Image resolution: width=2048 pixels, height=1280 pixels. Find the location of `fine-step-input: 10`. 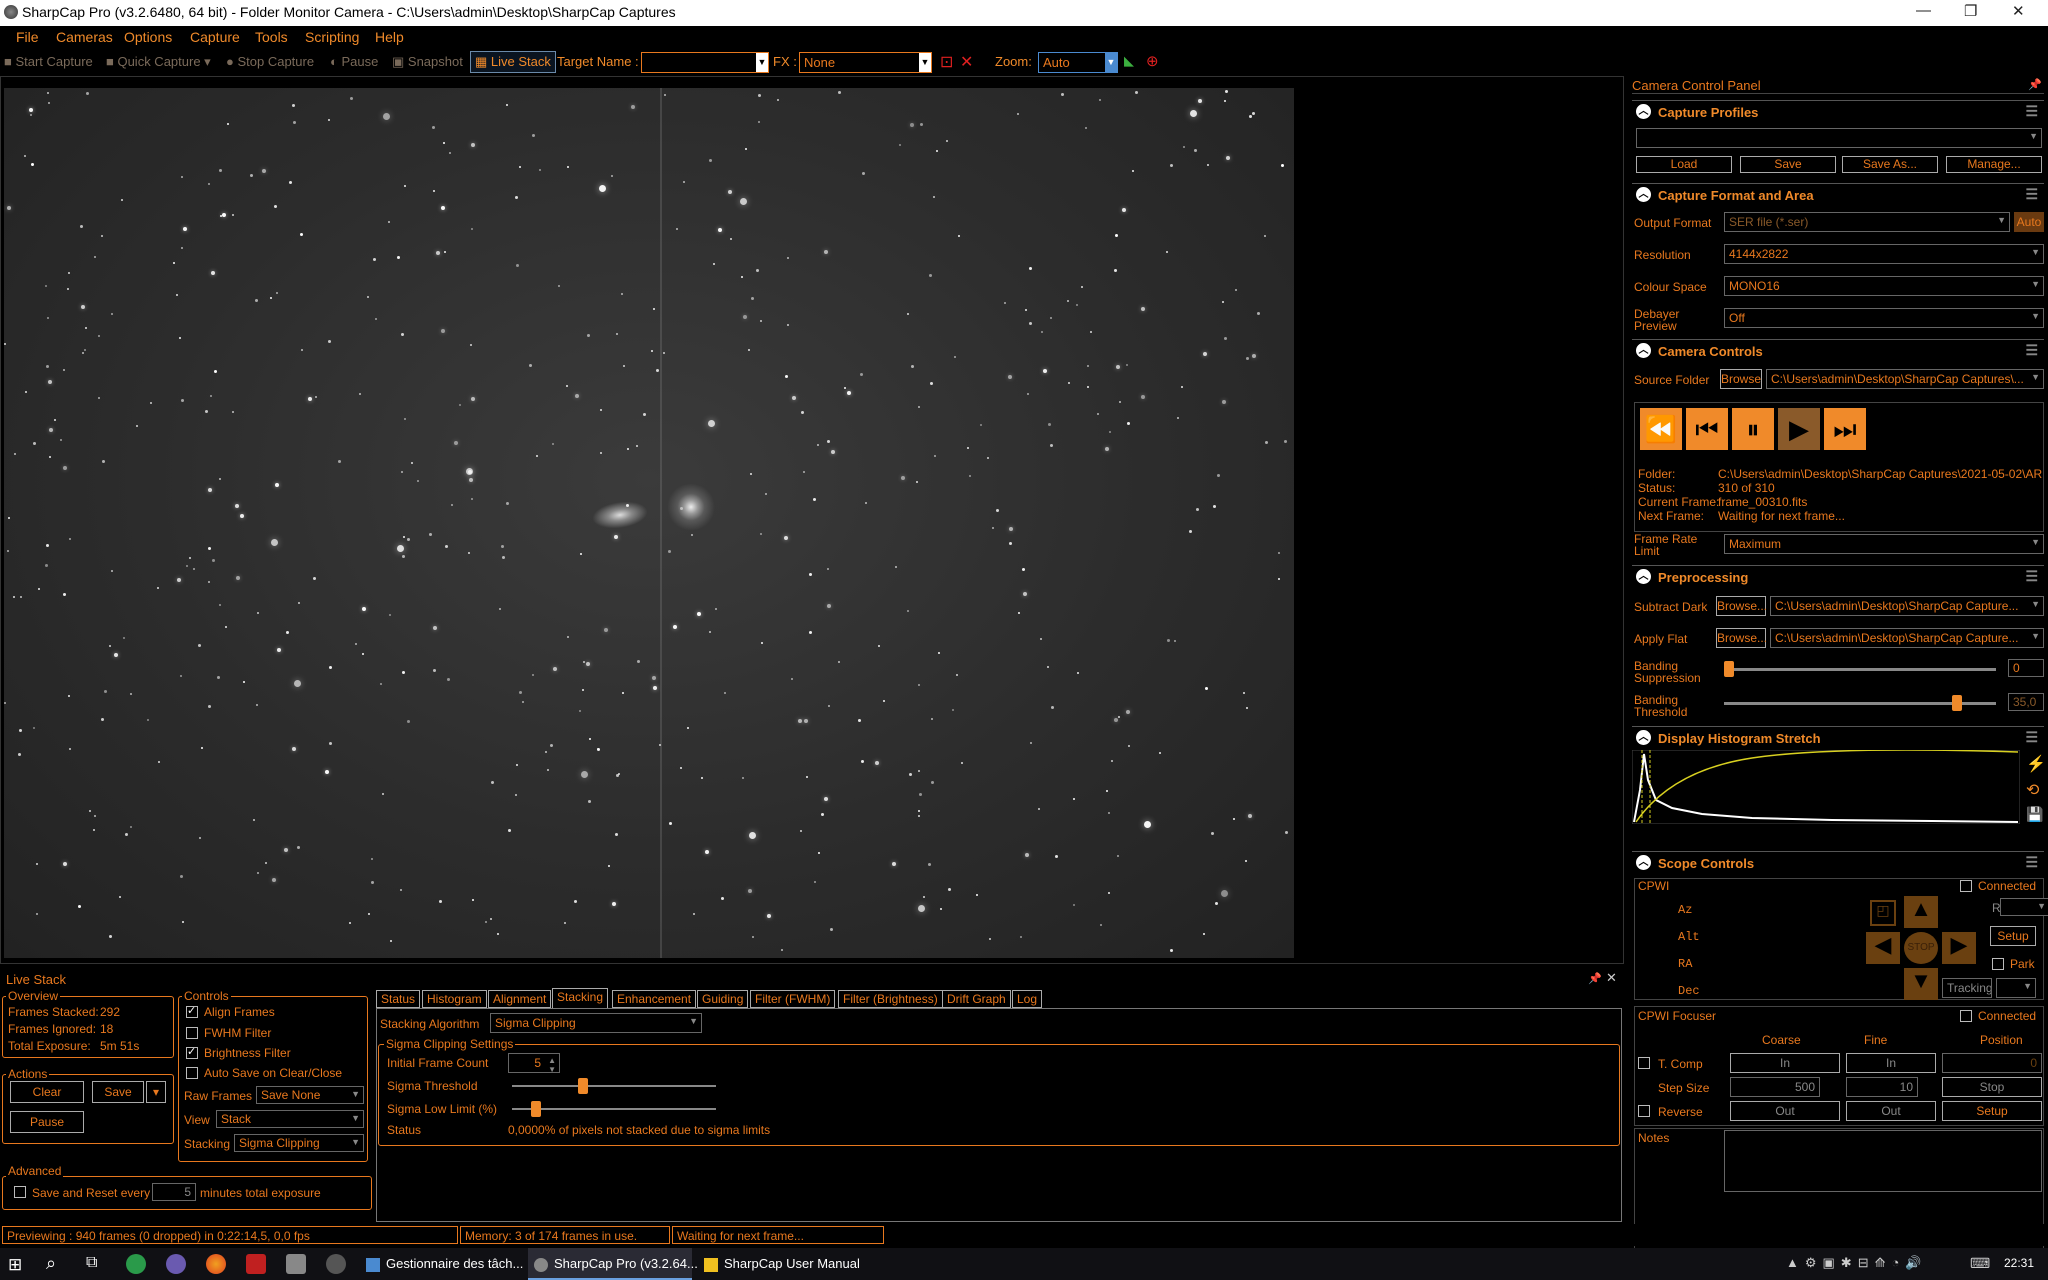

fine-step-input: 10 is located at coordinates (1882, 1087).